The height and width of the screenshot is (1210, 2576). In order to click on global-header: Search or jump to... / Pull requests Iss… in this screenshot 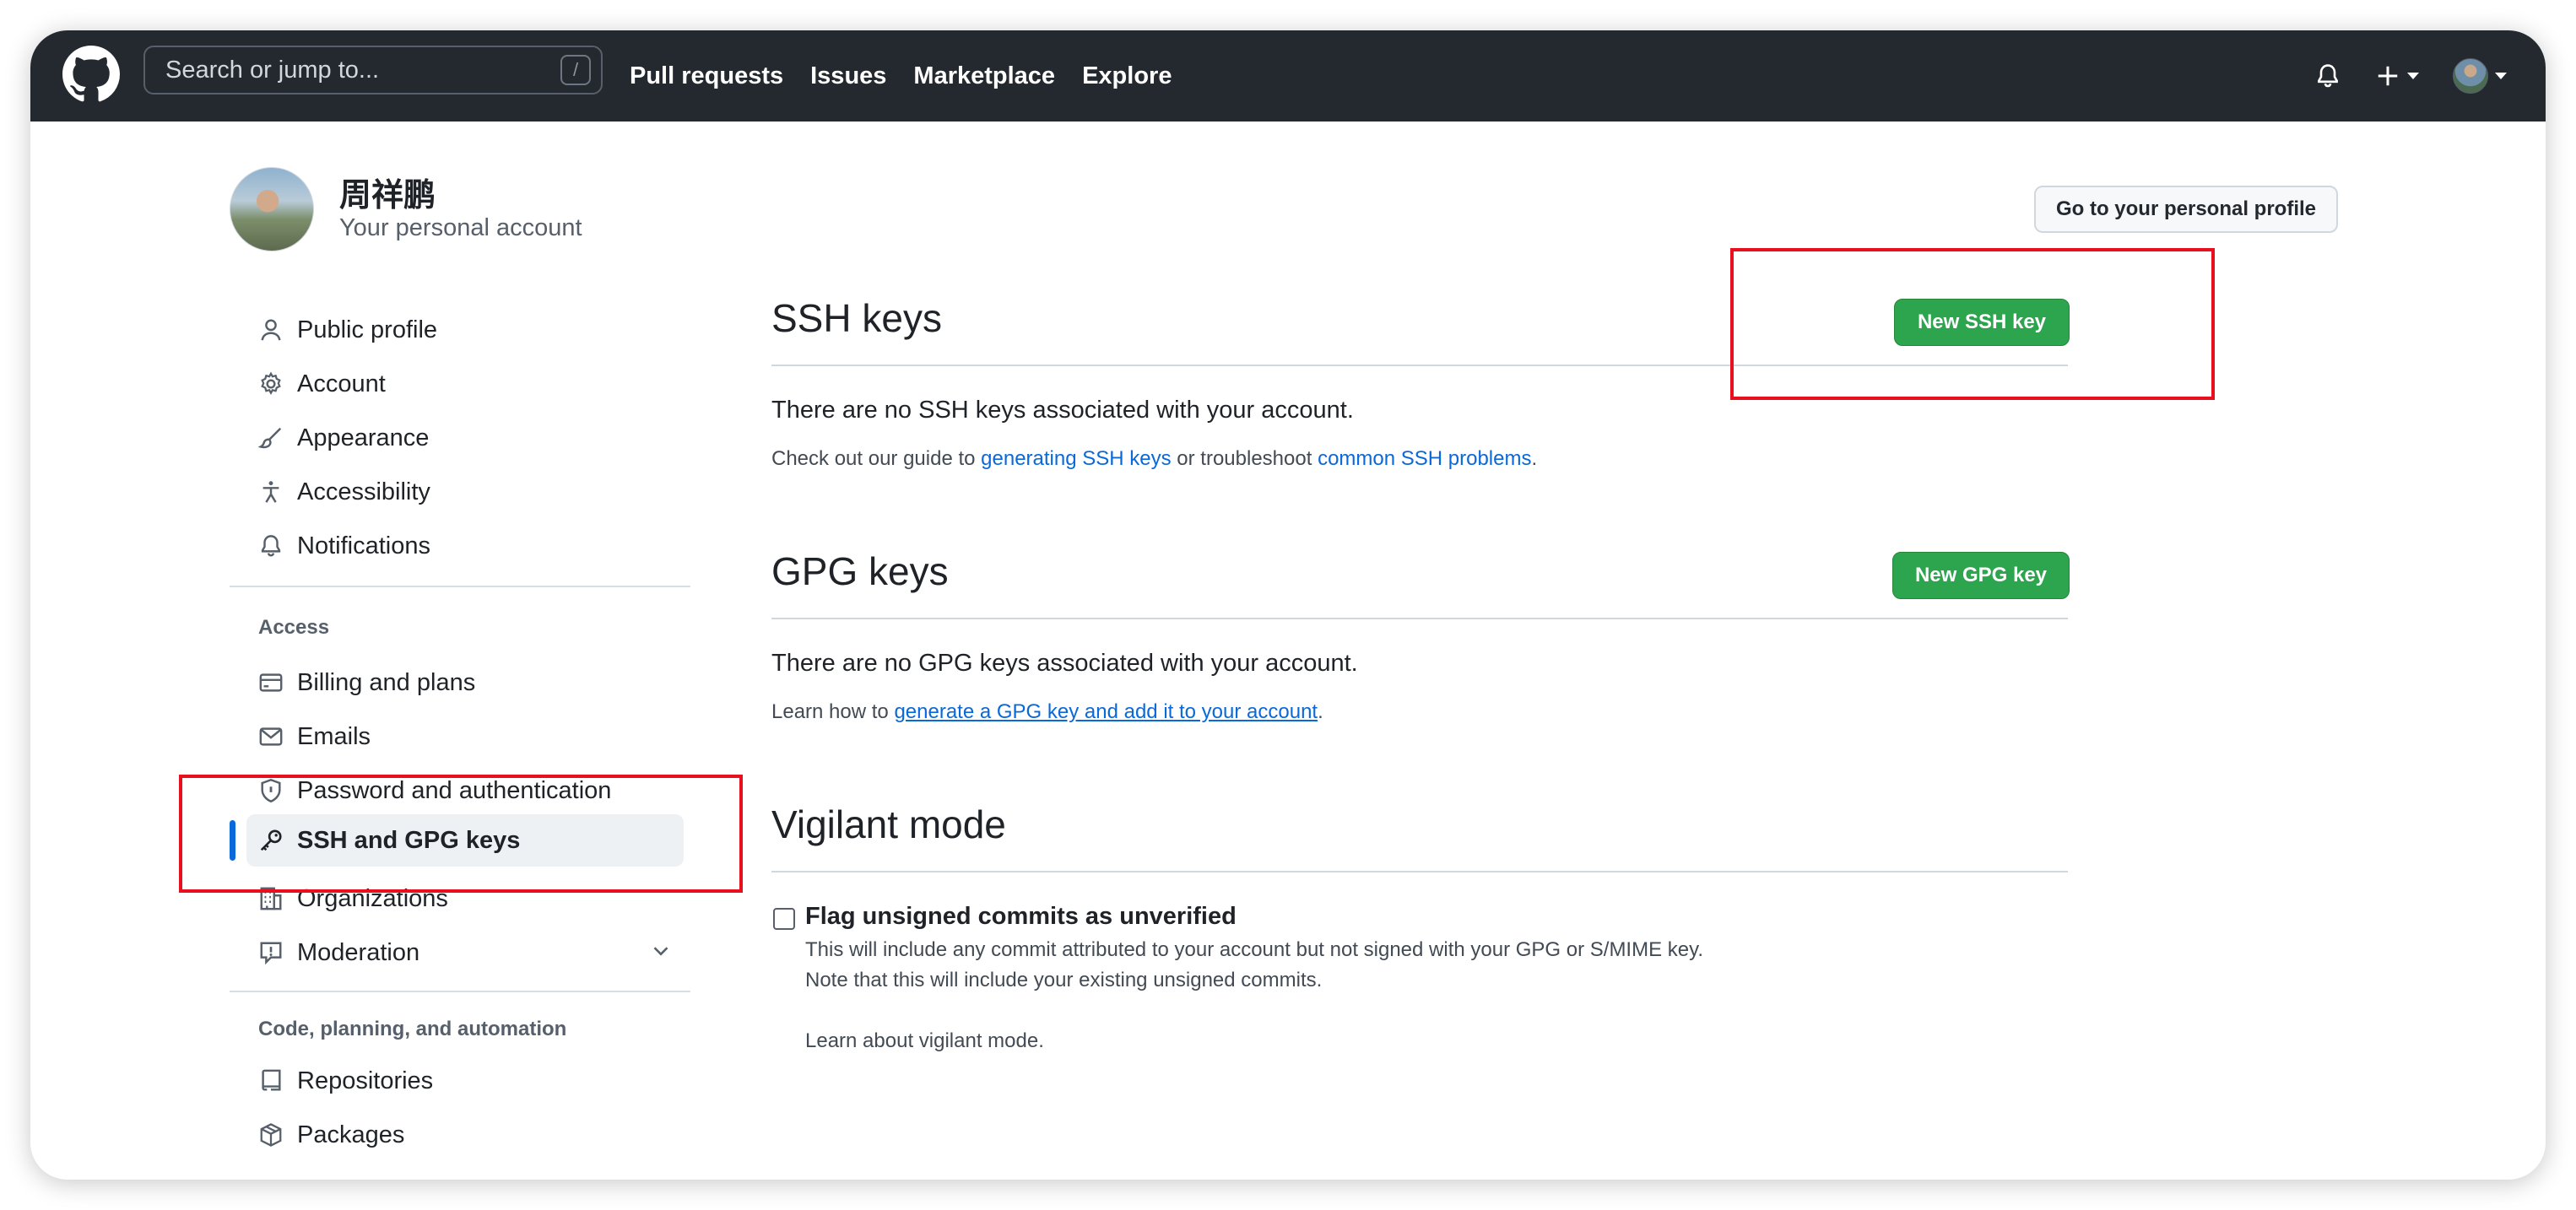, I will do `click(1288, 76)`.